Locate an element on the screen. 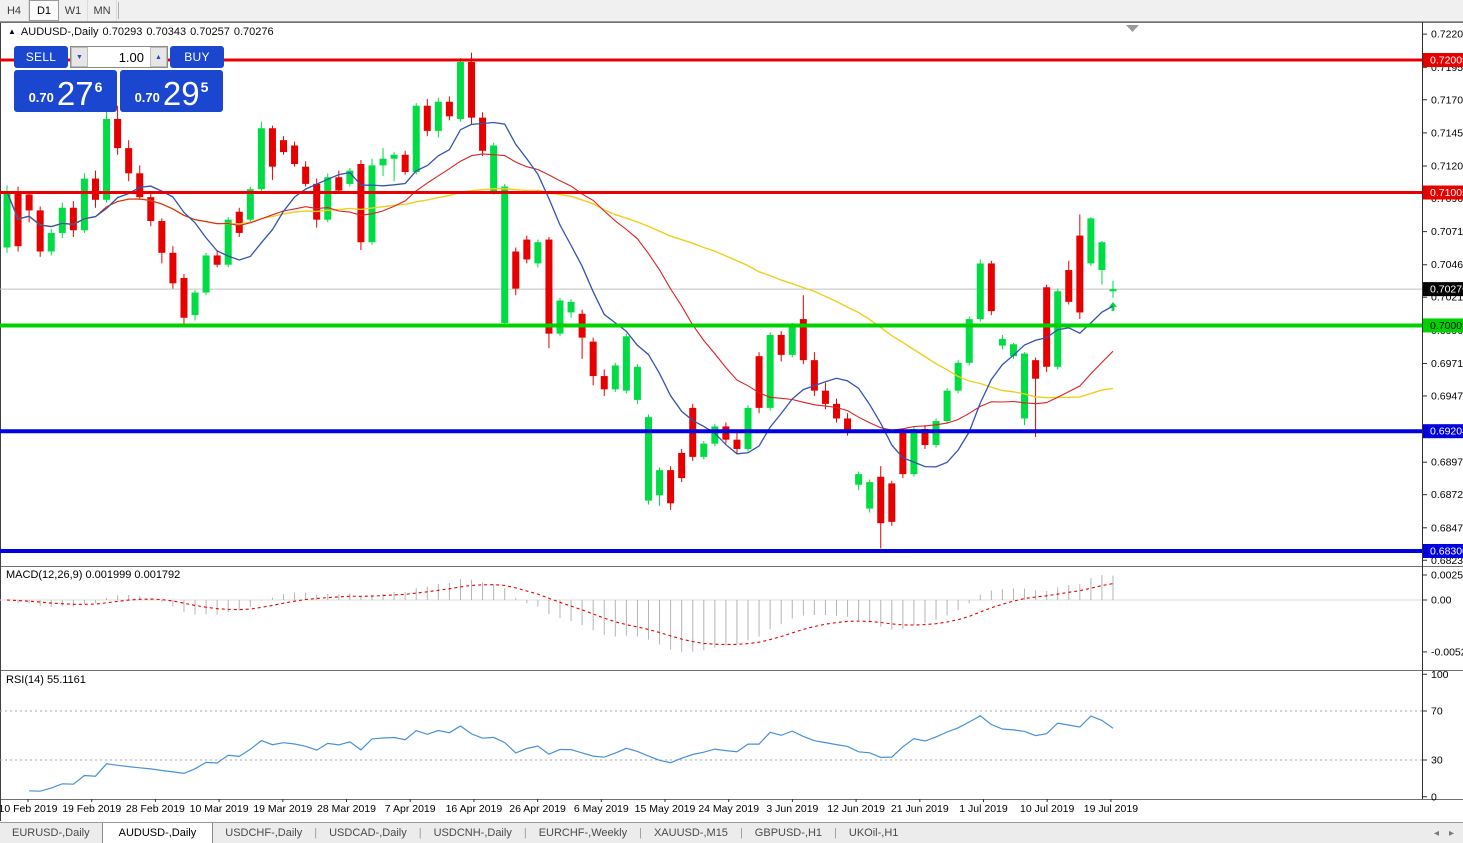 The height and width of the screenshot is (843, 1463). tab-eurusd-daily: EURUSD-,Daily is located at coordinates (51, 833).